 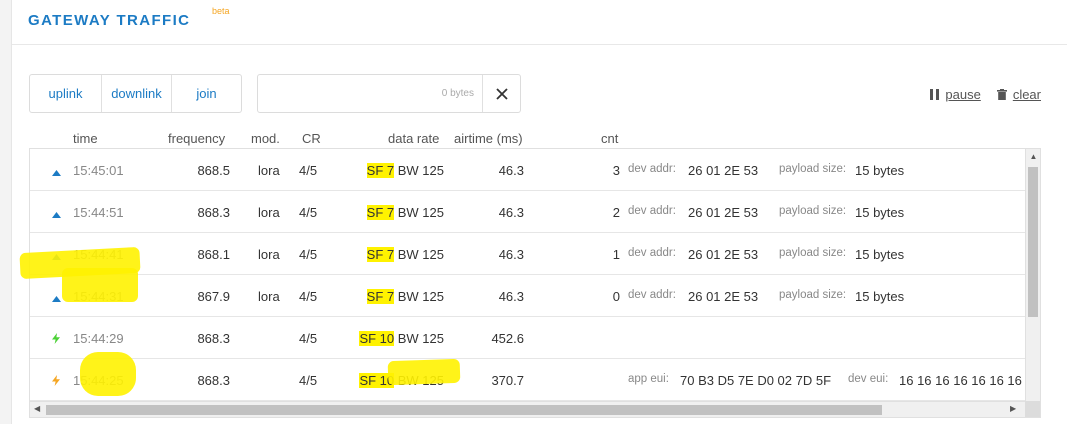 What do you see at coordinates (616, 212) in the screenshot?
I see `row-count: 2` at bounding box center [616, 212].